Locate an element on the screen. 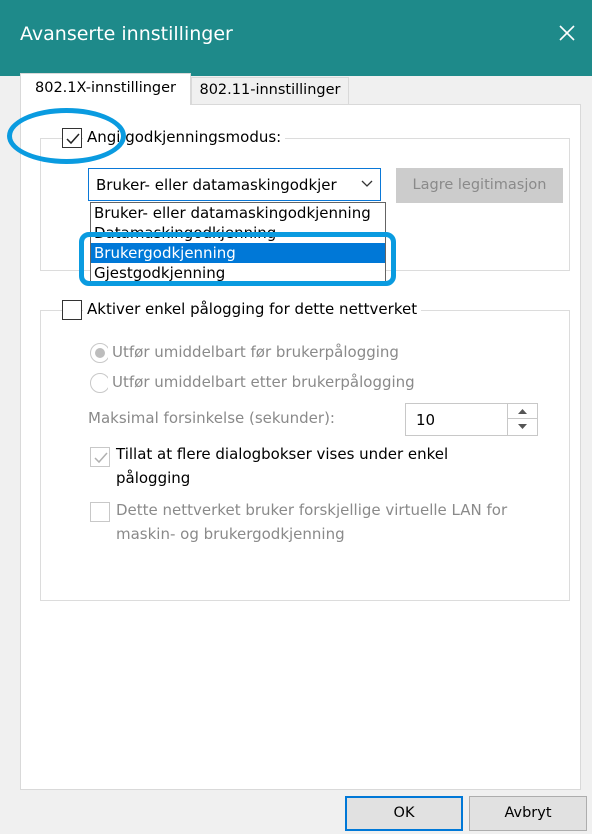  chevron-down-icon is located at coordinates (367, 183).